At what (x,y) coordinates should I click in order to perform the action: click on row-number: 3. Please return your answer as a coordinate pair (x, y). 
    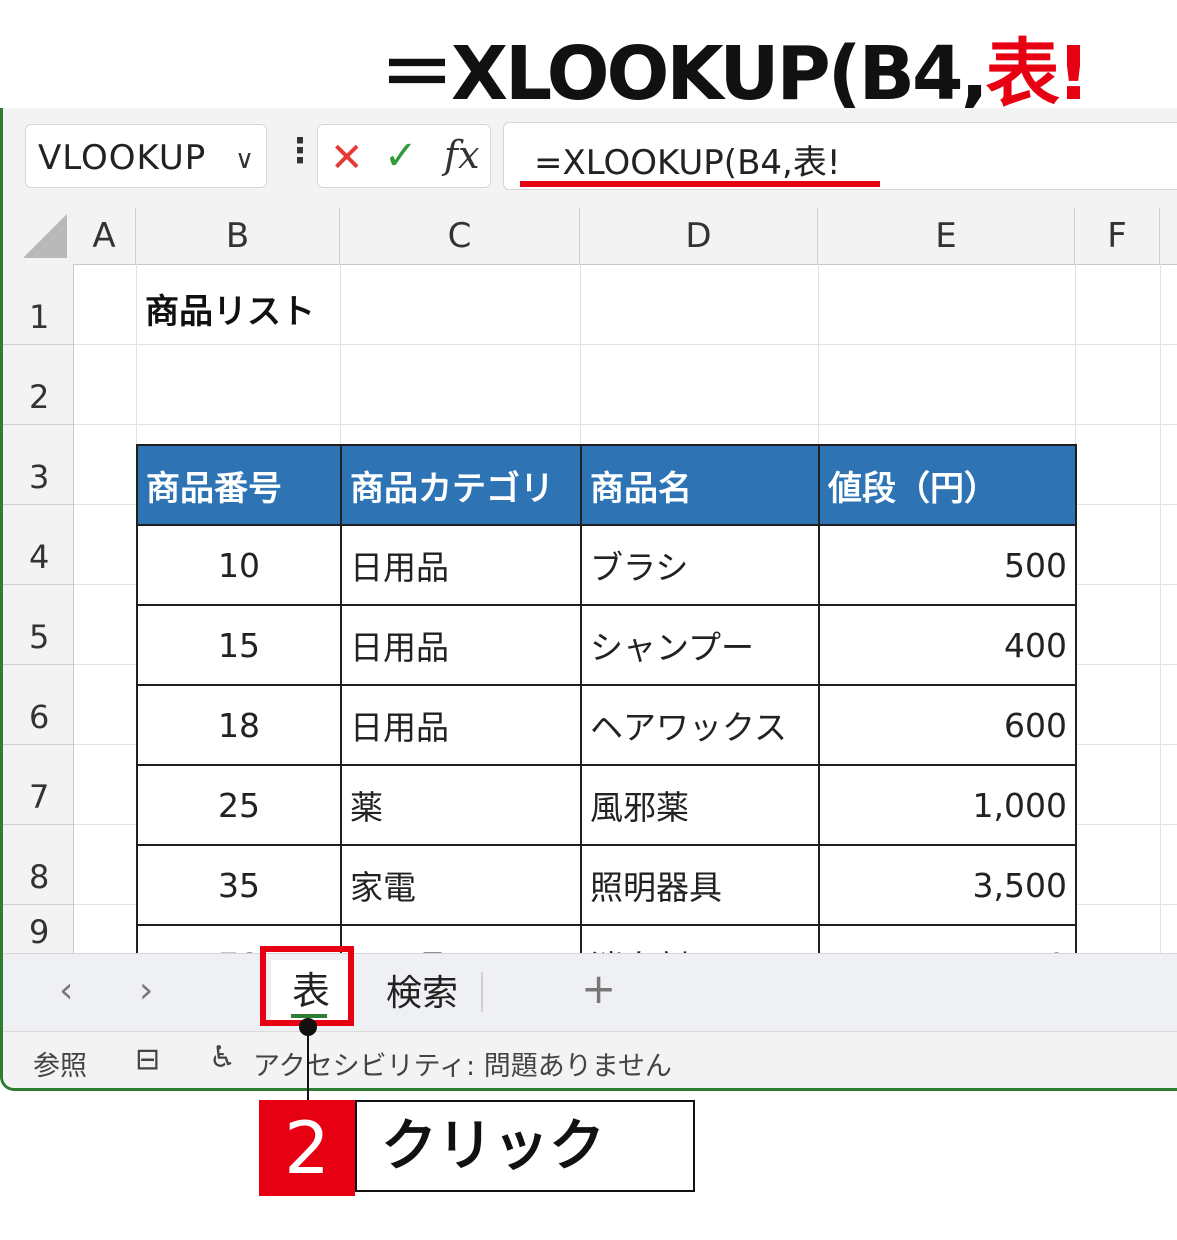
    Looking at the image, I should click on (39, 477).